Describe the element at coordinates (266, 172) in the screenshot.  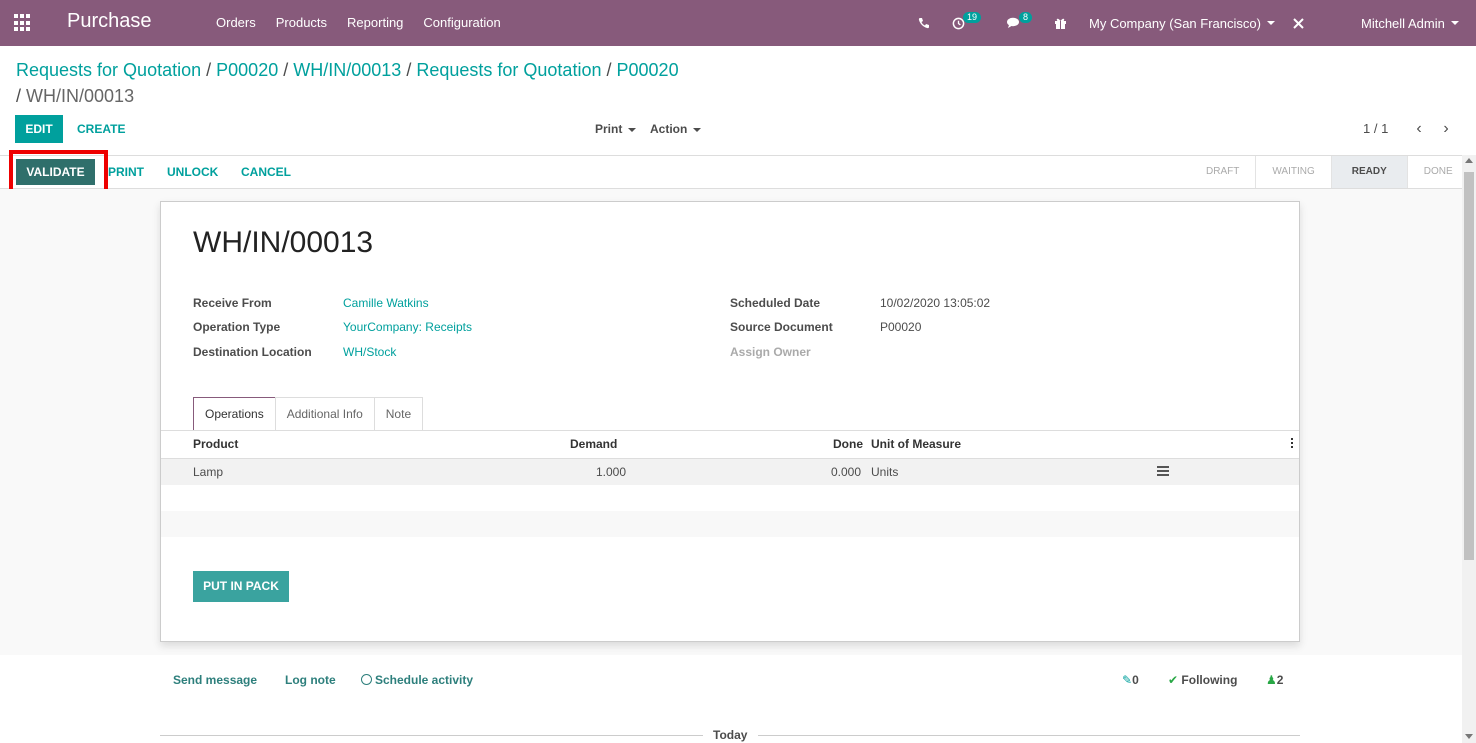
I see `cancel-button: CANCEL` at that location.